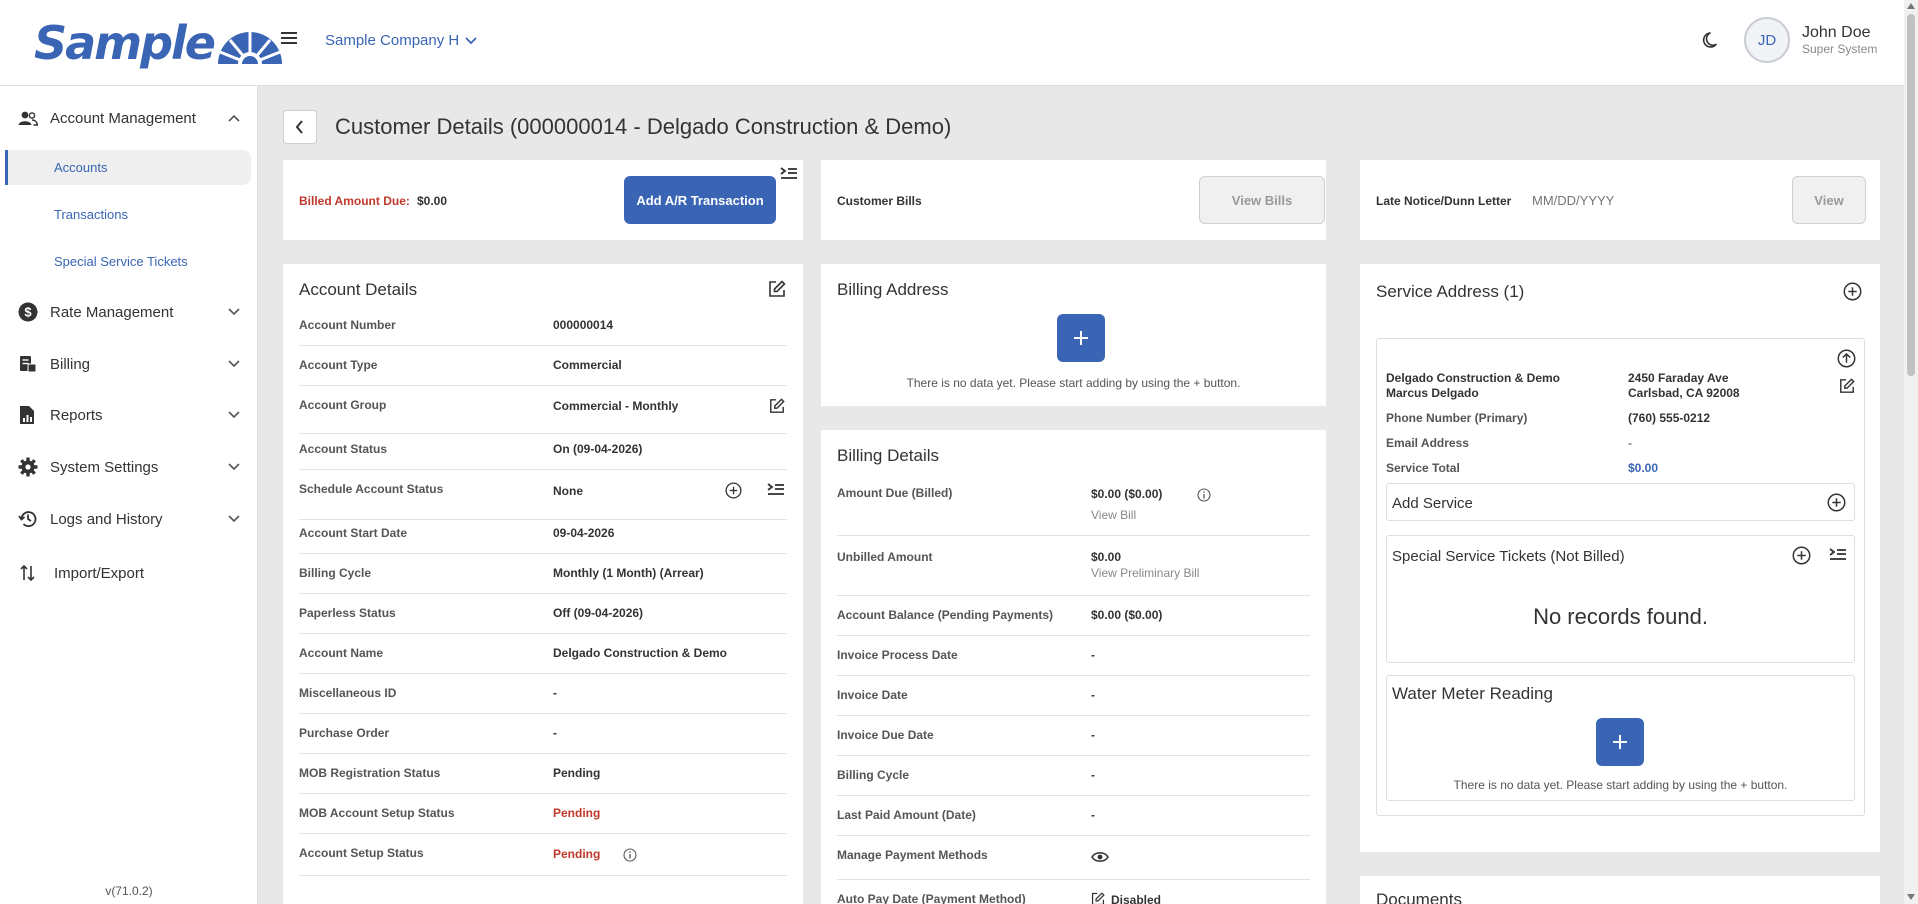 The width and height of the screenshot is (1918, 904). I want to click on view-bill-link: View Bill, so click(1113, 515).